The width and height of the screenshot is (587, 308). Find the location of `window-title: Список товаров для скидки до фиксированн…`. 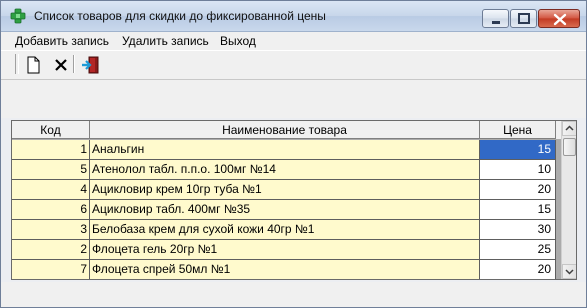

window-title: Список товаров для скидки до фиксированн… is located at coordinates (180, 16).